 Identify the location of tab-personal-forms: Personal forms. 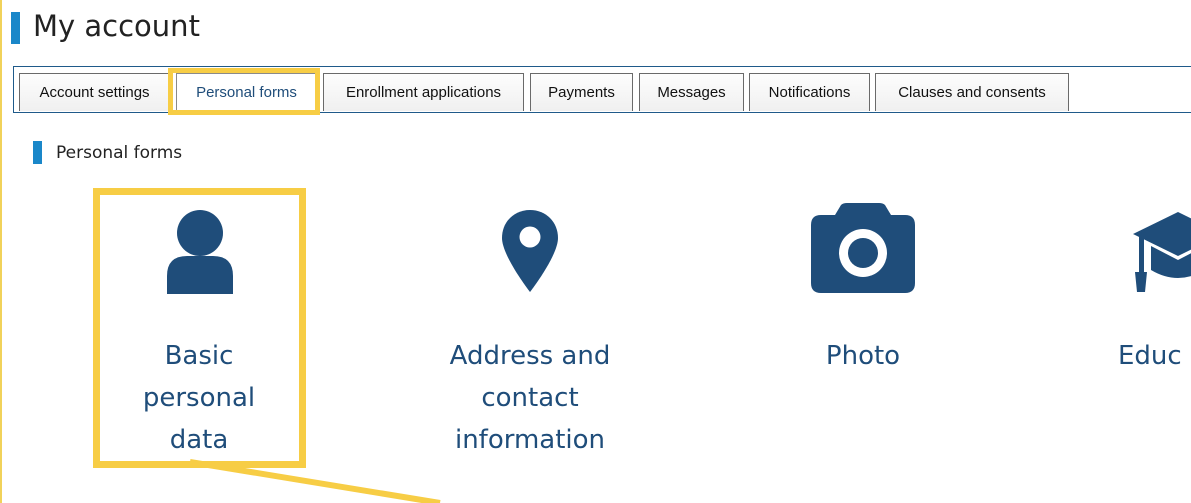
(246, 92).